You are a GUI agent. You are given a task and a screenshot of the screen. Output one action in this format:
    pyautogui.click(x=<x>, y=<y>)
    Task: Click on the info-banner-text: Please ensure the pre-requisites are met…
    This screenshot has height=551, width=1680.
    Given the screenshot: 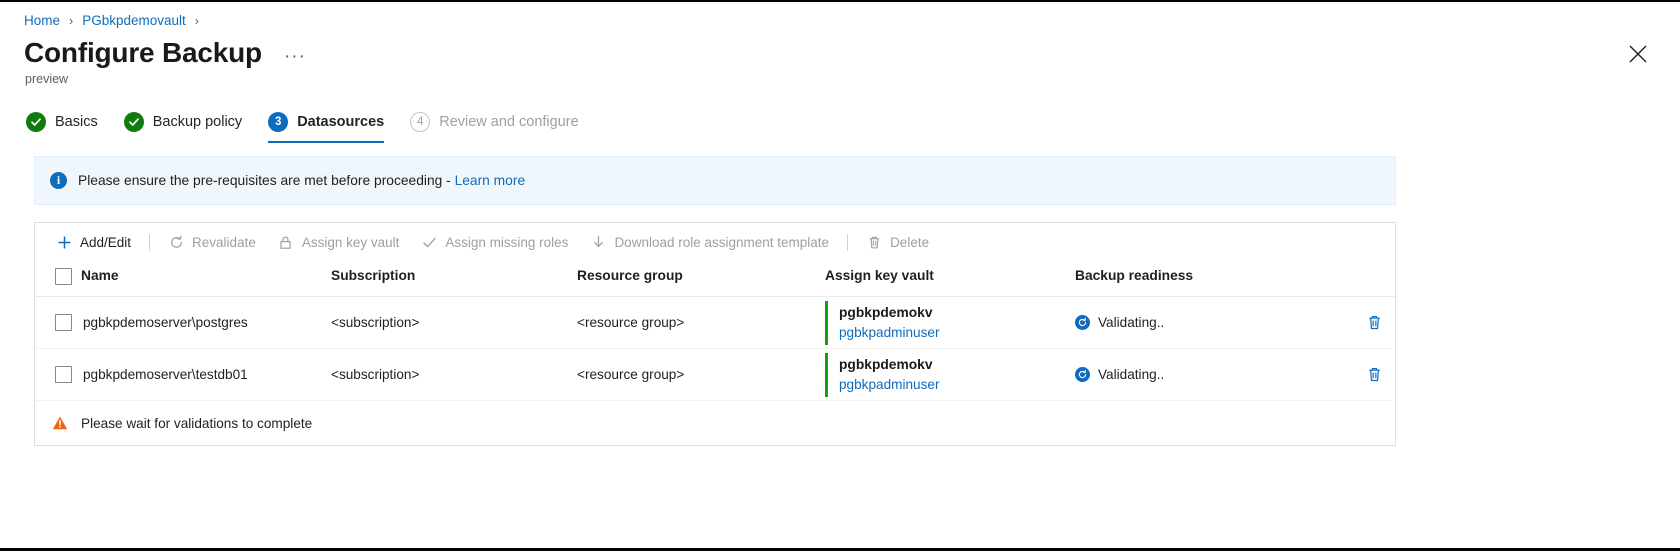 What is the action you would take?
    pyautogui.click(x=301, y=180)
    